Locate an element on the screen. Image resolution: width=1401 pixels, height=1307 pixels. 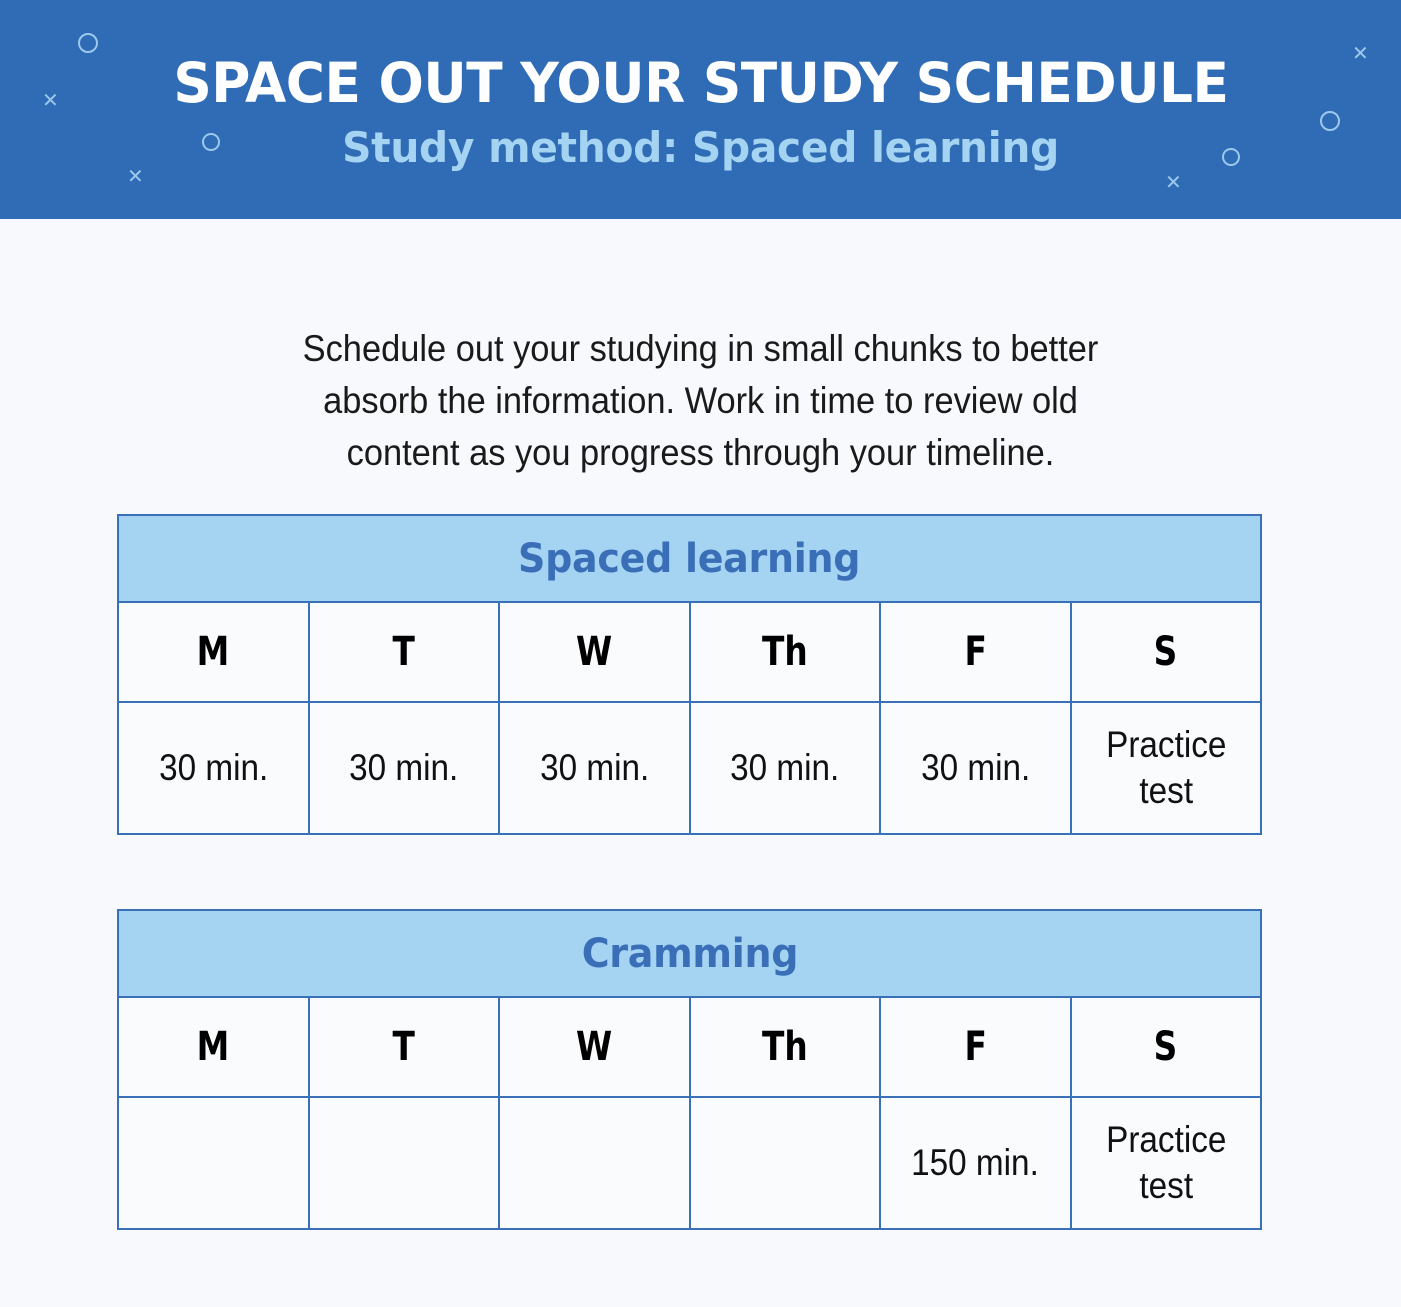
table-caption-cell: Spaced learning is located at coordinates (689, 558).